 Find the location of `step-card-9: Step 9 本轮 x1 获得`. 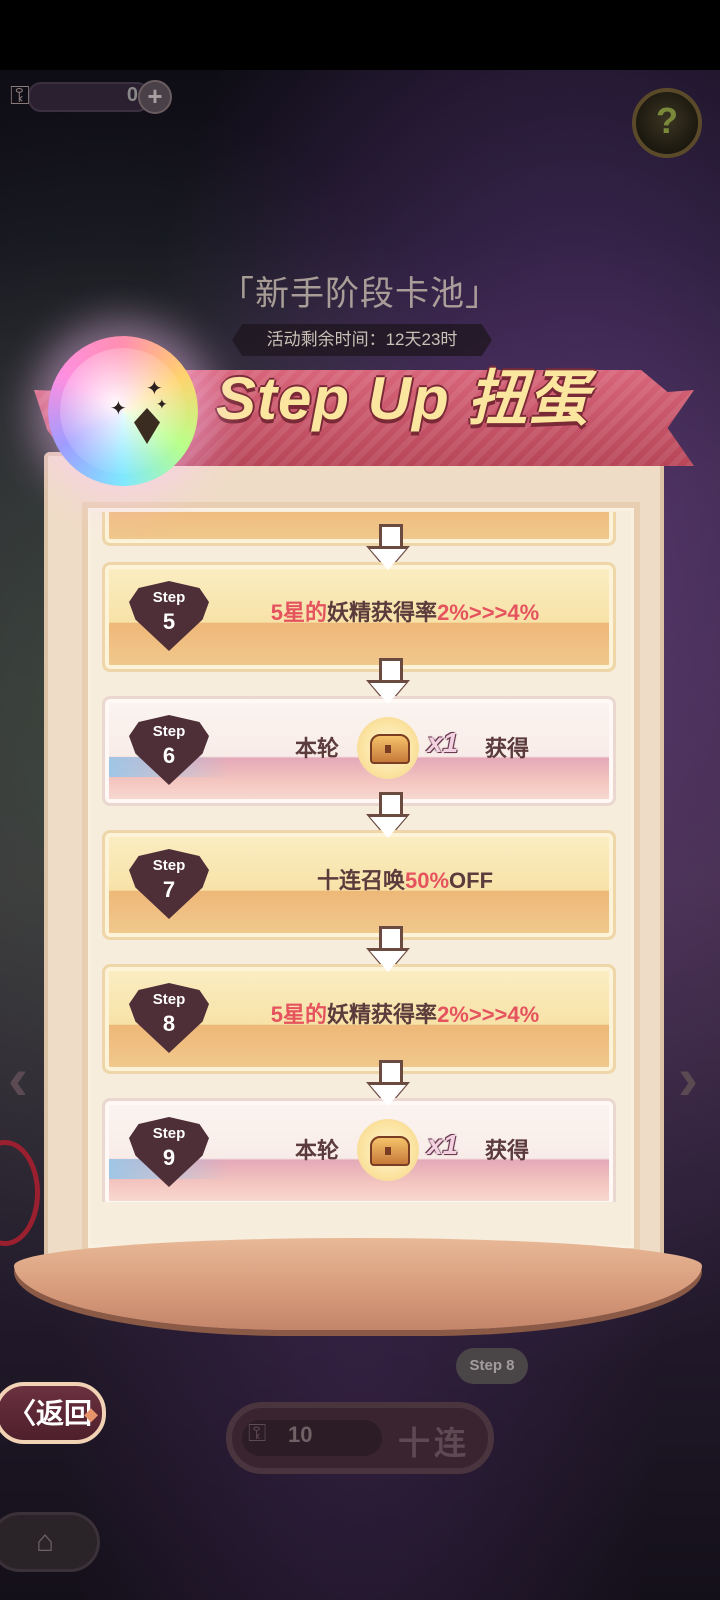

step-card-9: Step 9 本轮 x1 获得 is located at coordinates (359, 1150).